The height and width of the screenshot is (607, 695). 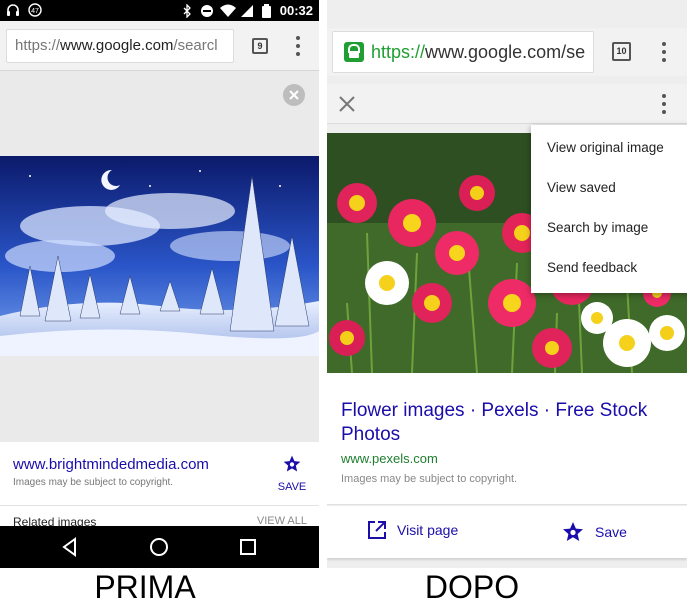 I want to click on image-viewer-bar, so click(x=507, y=104).